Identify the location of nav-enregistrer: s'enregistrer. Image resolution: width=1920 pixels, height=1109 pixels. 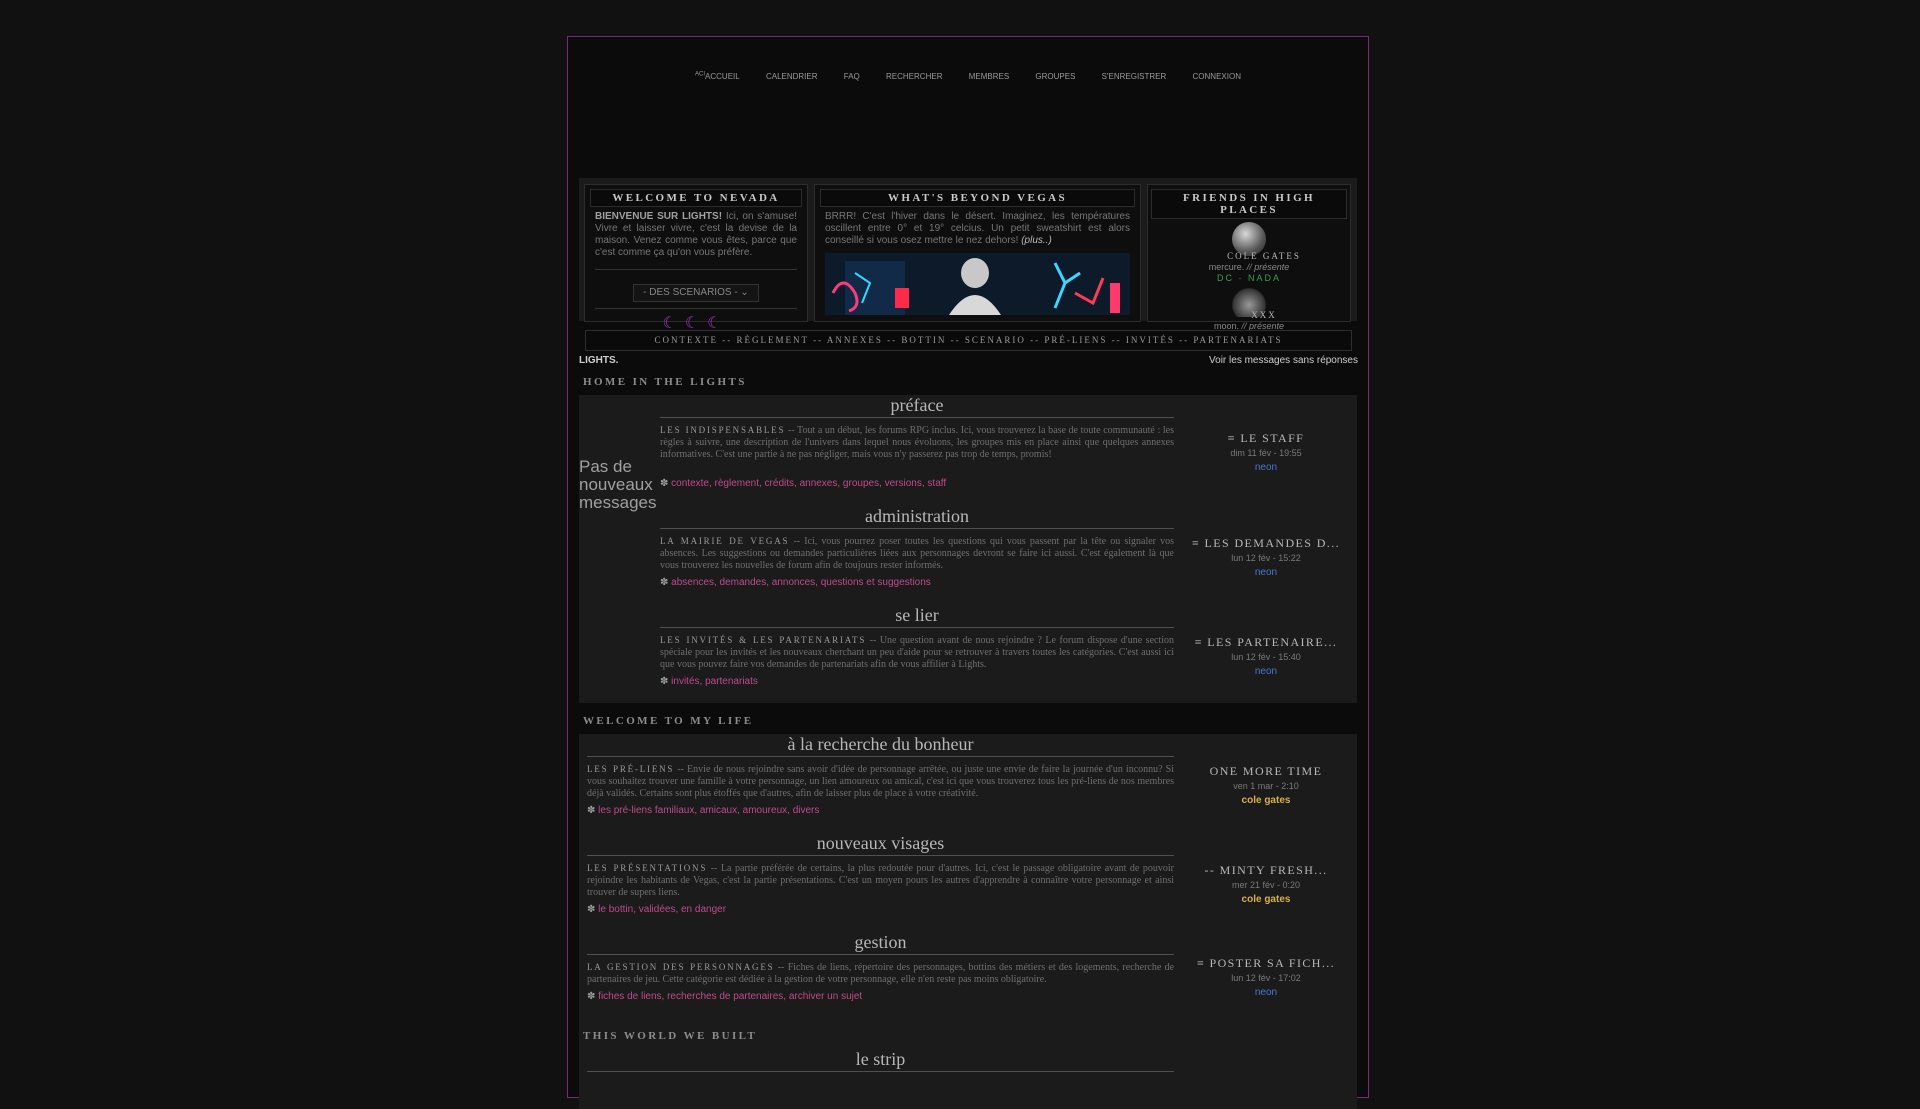
(1134, 76).